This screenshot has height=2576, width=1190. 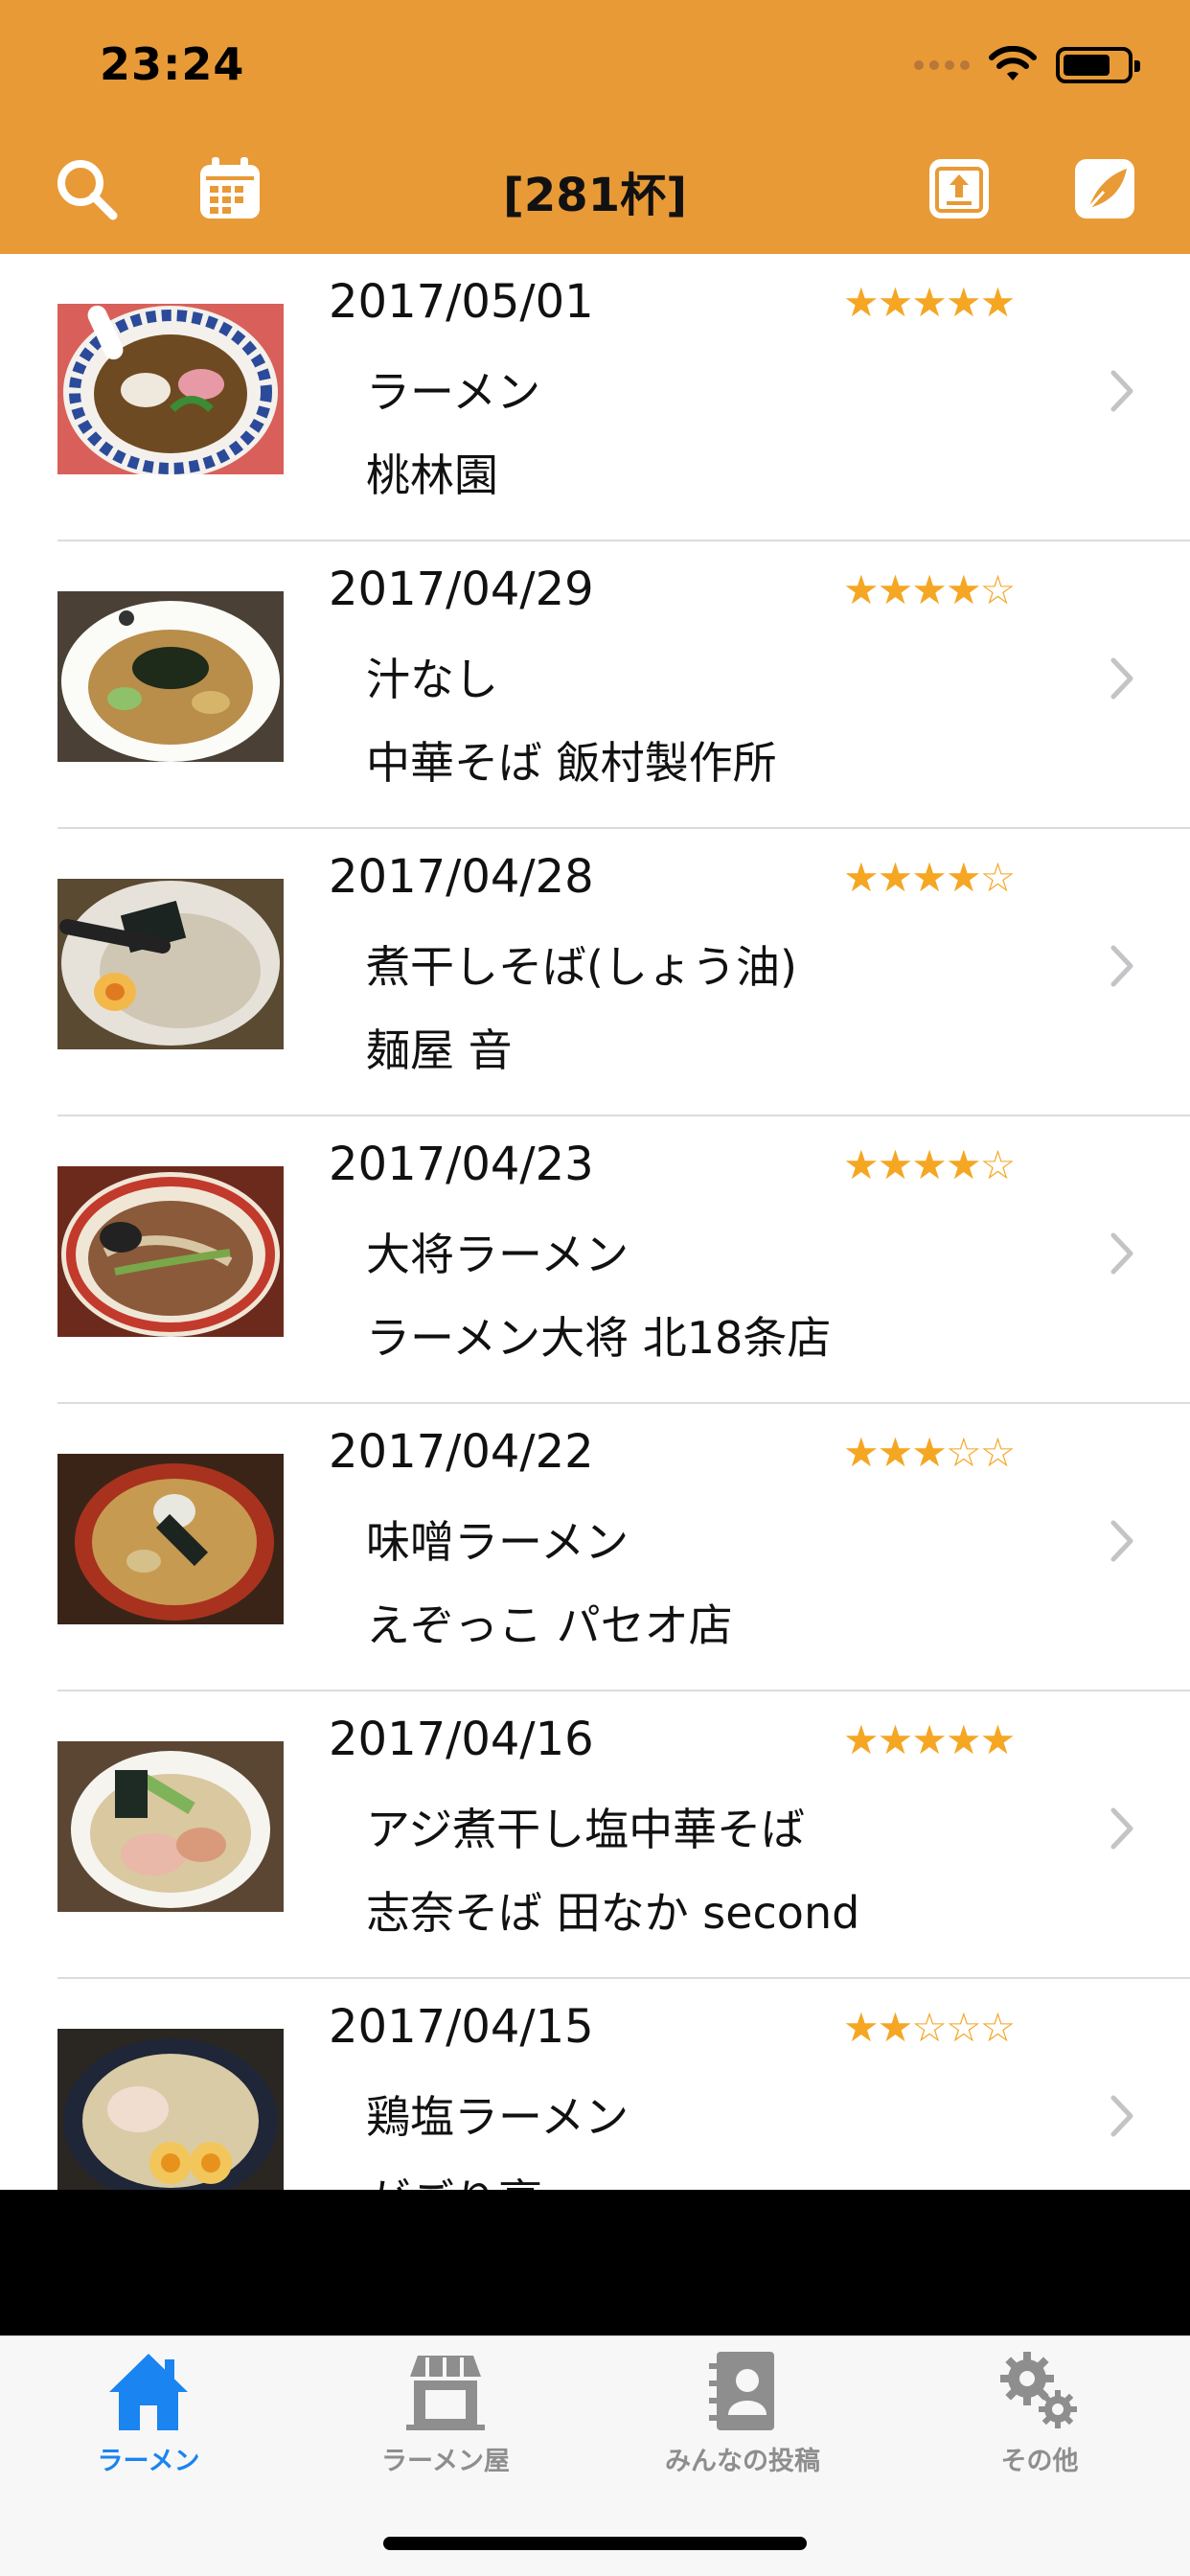 What do you see at coordinates (613, 1913) in the screenshot?
I see `shop-name: 志奈そば 田なか second` at bounding box center [613, 1913].